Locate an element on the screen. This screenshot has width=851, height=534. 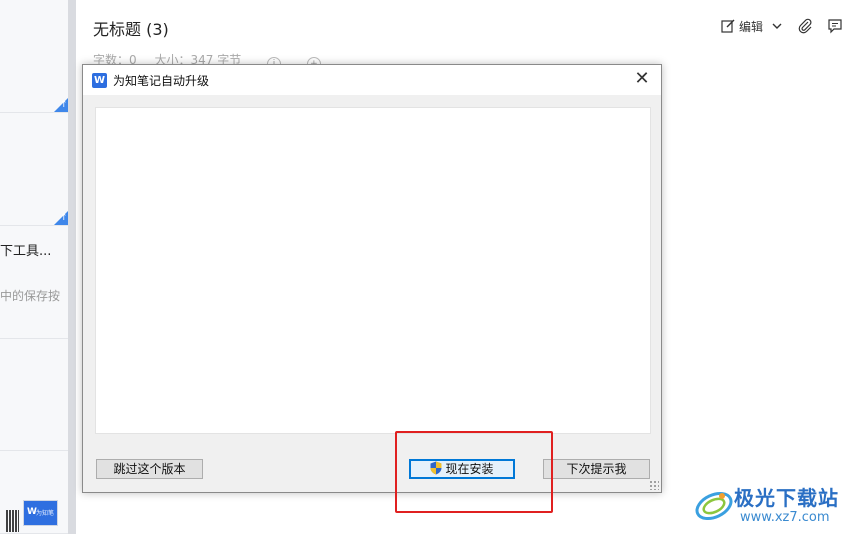
list-item: 下工具... 中的保存按 is located at coordinates (34, 282).